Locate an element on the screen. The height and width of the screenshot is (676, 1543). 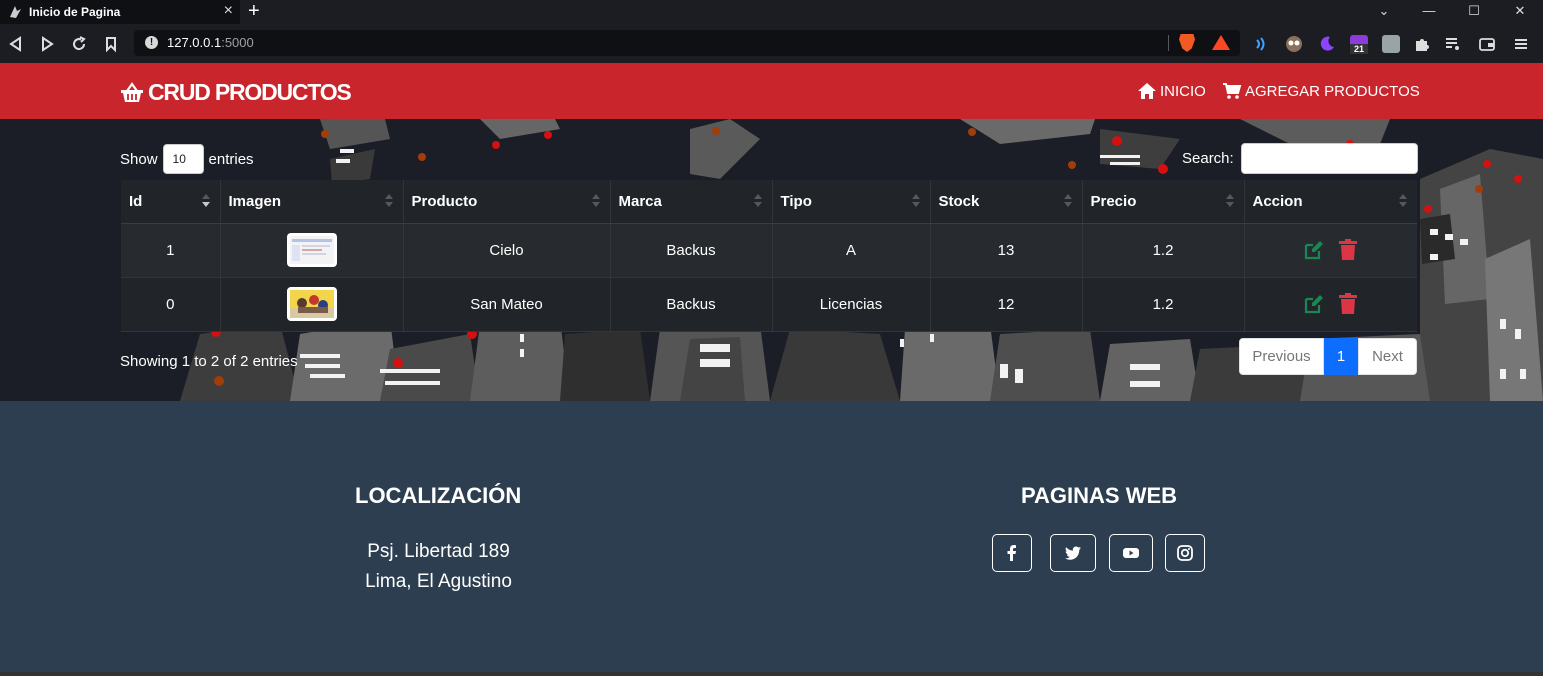
youtube-icon is located at coordinates (1131, 553).